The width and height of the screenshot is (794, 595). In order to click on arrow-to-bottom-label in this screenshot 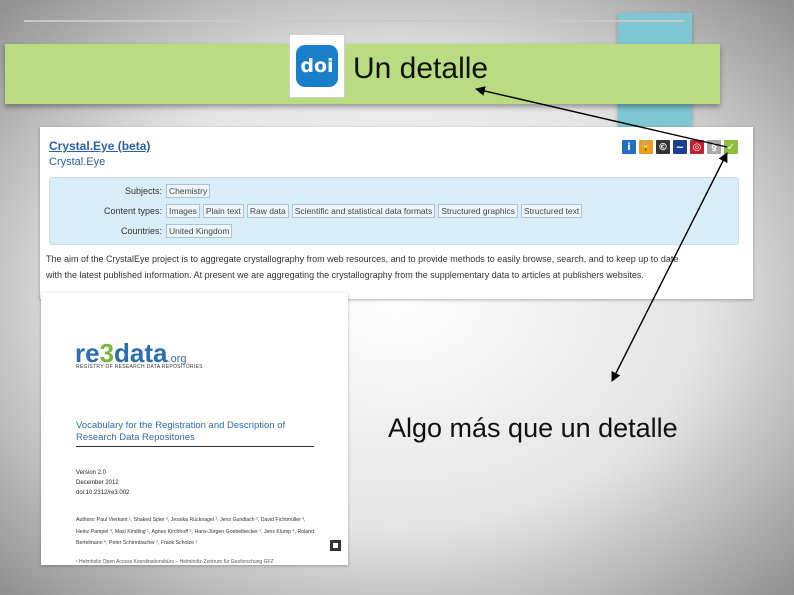, I will do `click(669, 267)`.